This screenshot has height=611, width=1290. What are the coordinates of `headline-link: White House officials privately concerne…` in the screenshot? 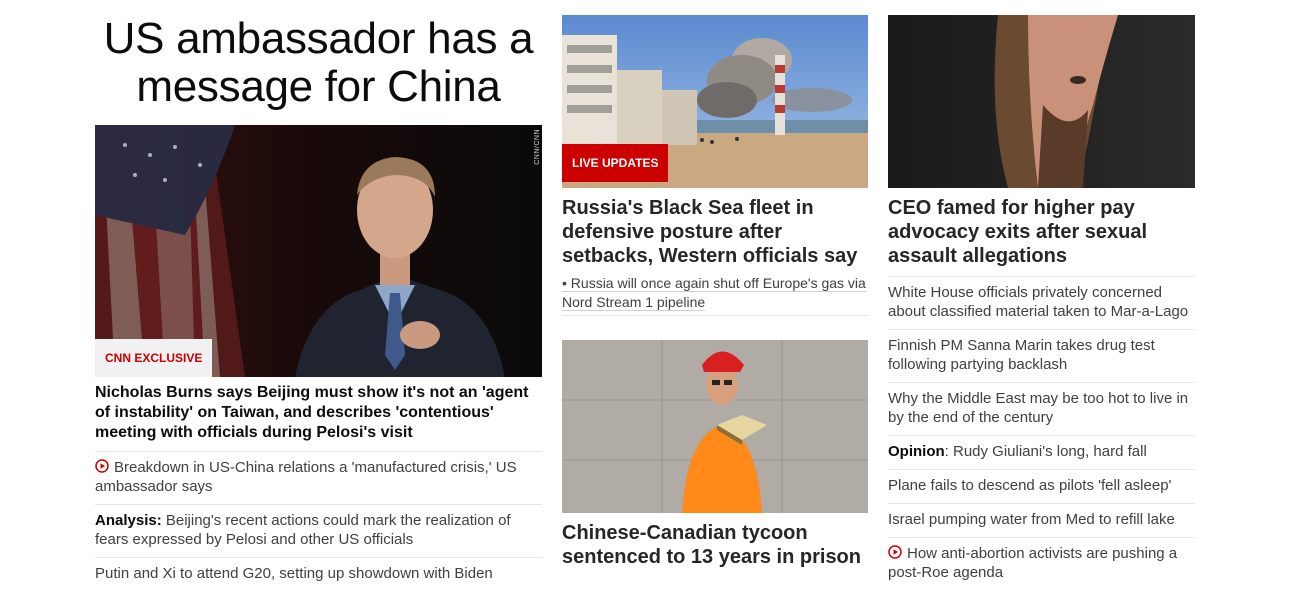 It's located at (1038, 302).